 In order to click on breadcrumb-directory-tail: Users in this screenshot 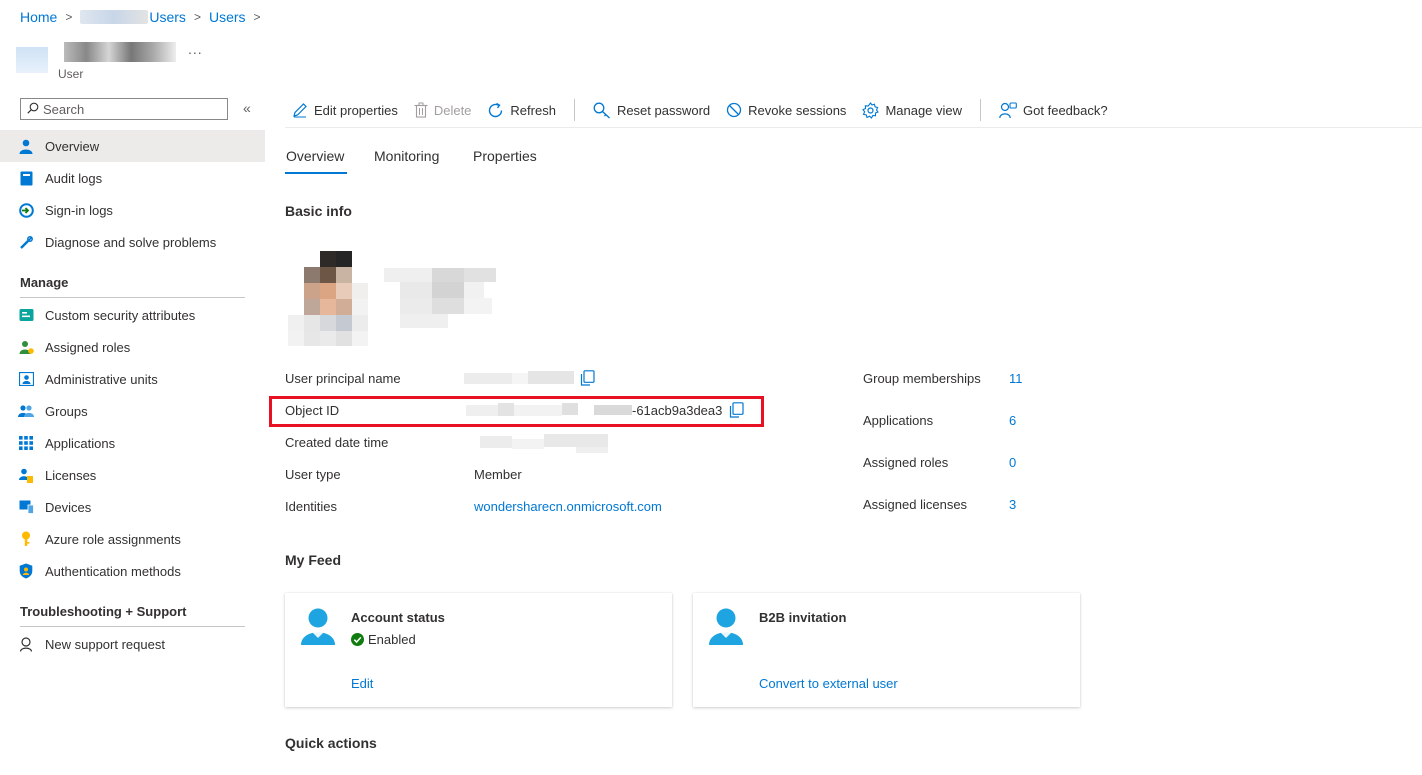, I will do `click(167, 17)`.